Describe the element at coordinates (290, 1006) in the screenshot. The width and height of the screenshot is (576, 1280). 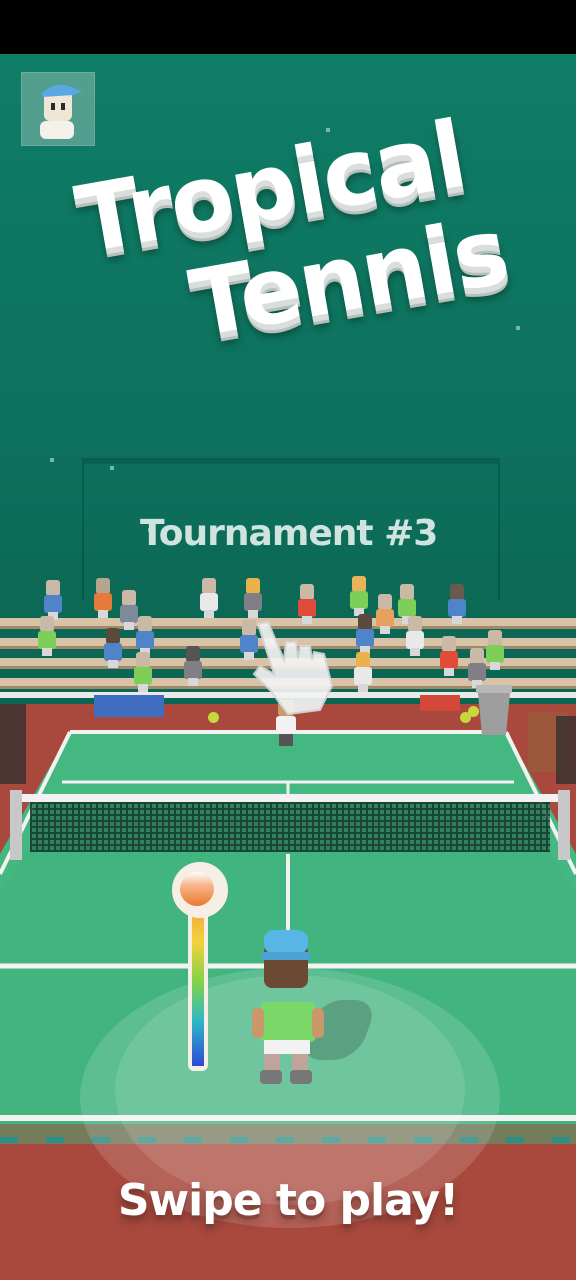
I see `player-character` at that location.